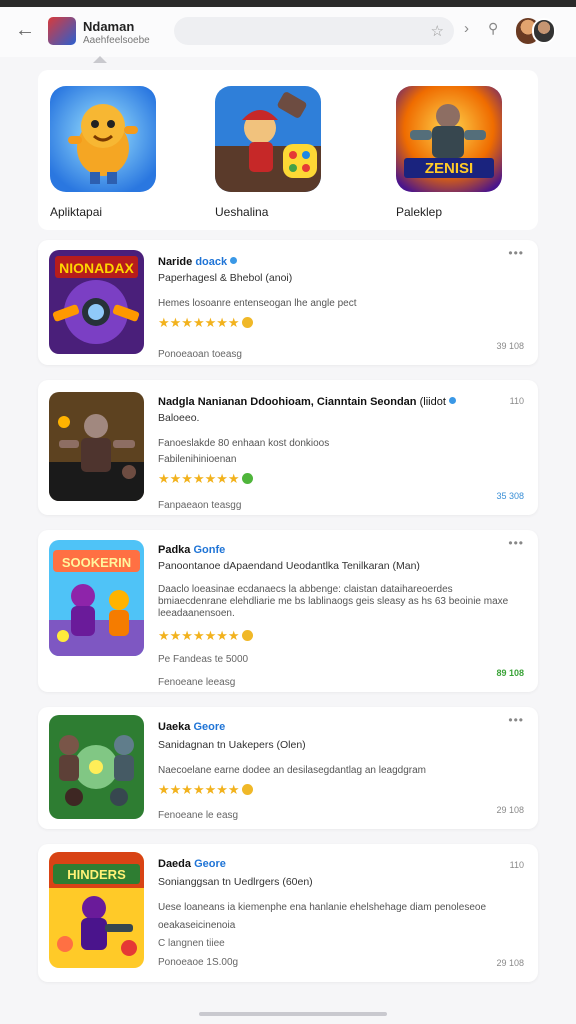 The height and width of the screenshot is (1024, 576). What do you see at coordinates (493, 28) in the screenshot?
I see `voice-icon: ⚲` at bounding box center [493, 28].